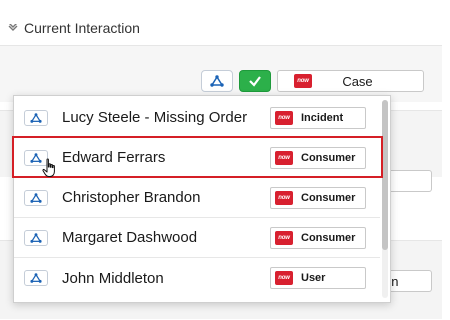  I want to click on item-name: John Middleton, so click(113, 278).